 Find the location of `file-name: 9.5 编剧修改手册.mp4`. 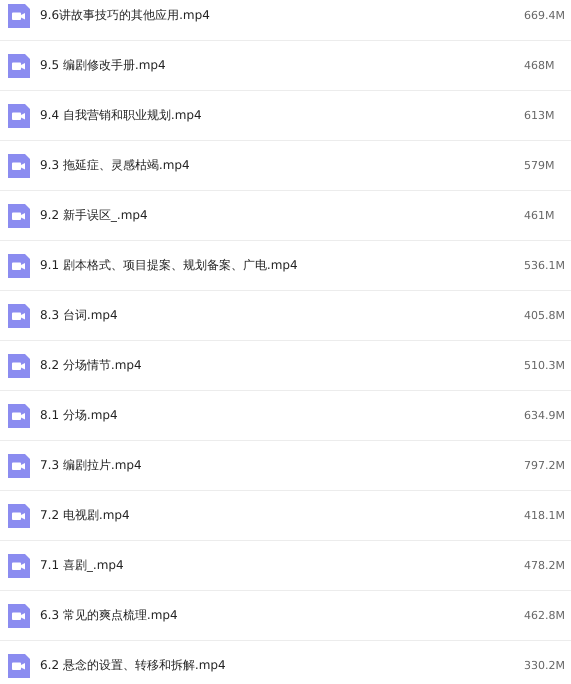

file-name: 9.5 编剧修改手册.mp4 is located at coordinates (282, 65).